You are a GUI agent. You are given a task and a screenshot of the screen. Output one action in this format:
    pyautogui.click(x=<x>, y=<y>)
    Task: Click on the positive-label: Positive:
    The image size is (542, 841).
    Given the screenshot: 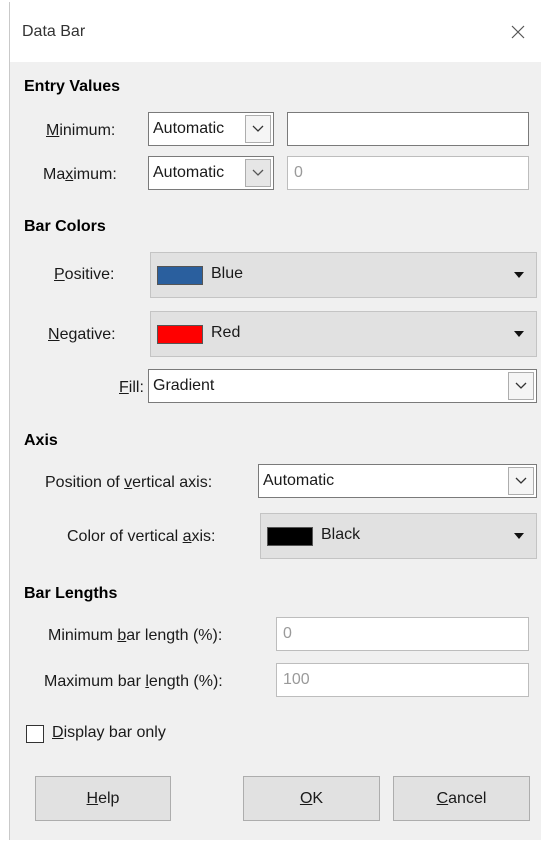 What is the action you would take?
    pyautogui.click(x=84, y=274)
    